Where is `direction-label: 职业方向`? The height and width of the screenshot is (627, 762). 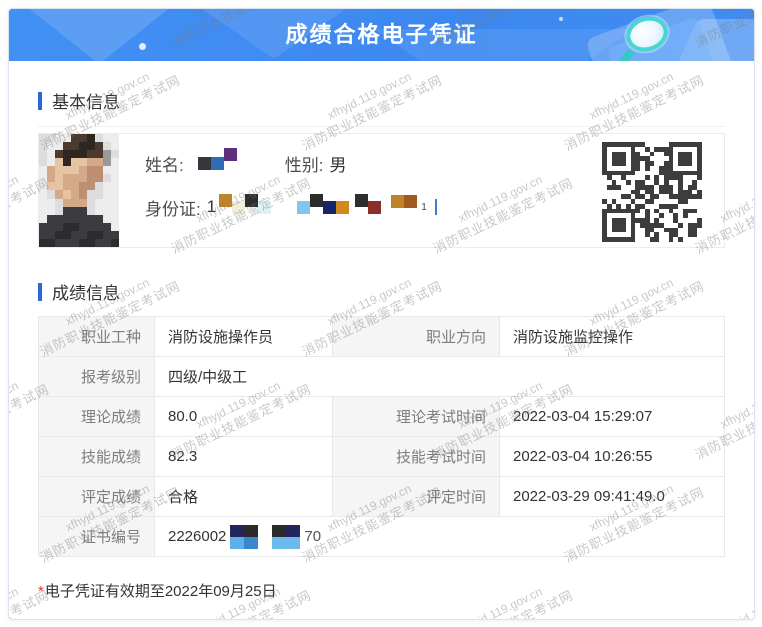 direction-label: 职业方向 is located at coordinates (416, 336).